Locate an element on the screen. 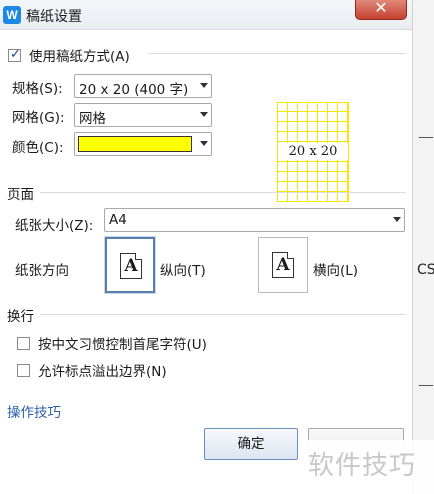 Image resolution: width=434 pixels, height=494 pixels. paper-size-value: A4 is located at coordinates (118, 220).